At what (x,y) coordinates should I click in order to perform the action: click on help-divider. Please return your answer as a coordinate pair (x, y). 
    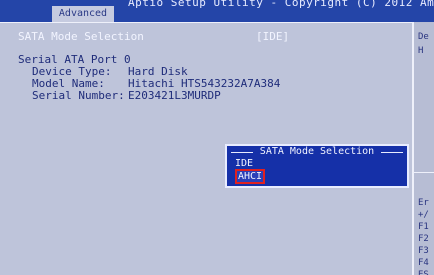
    Looking at the image, I should click on (424, 172).